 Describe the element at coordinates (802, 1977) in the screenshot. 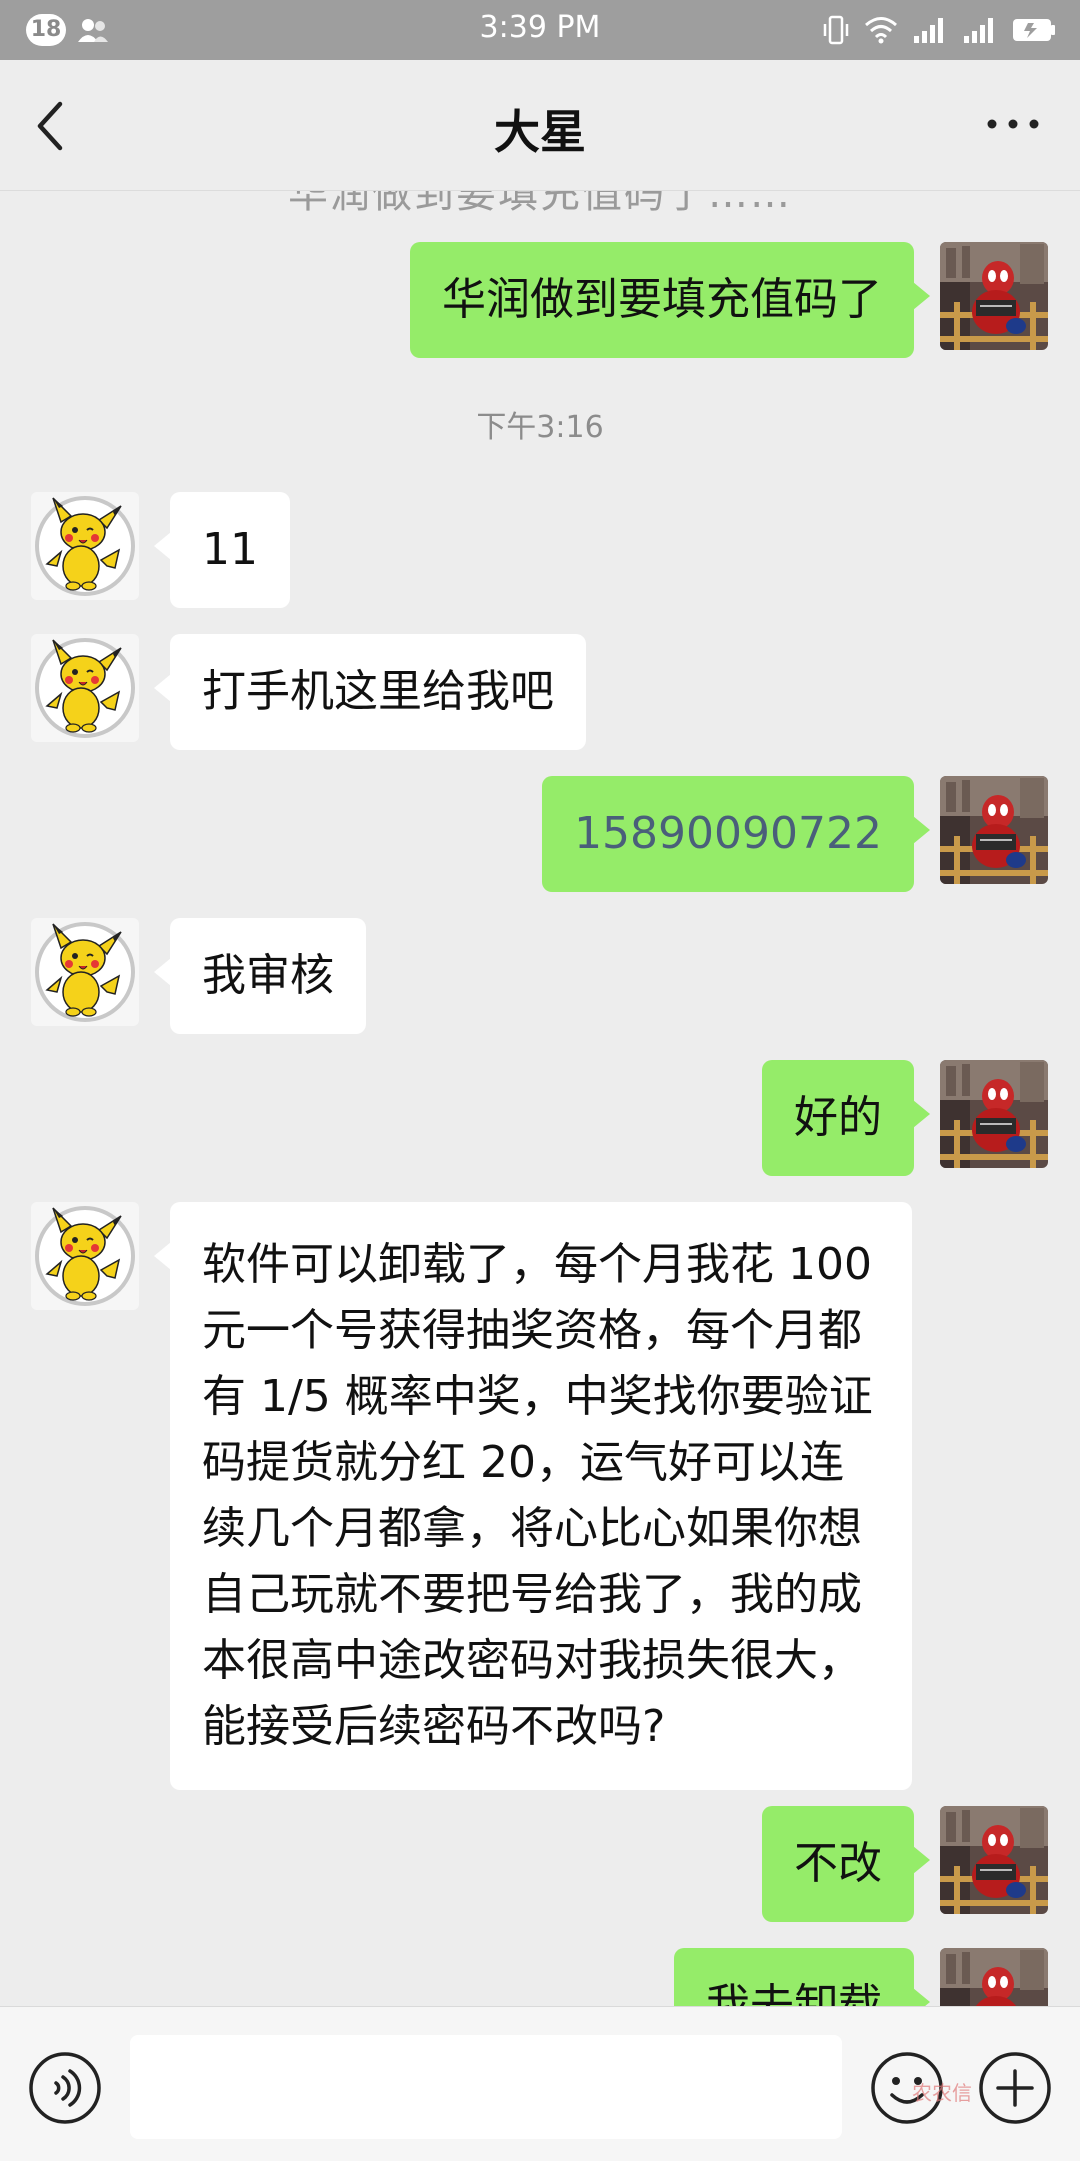

I see `message-bubble-outgoing: 我去卸载` at that location.